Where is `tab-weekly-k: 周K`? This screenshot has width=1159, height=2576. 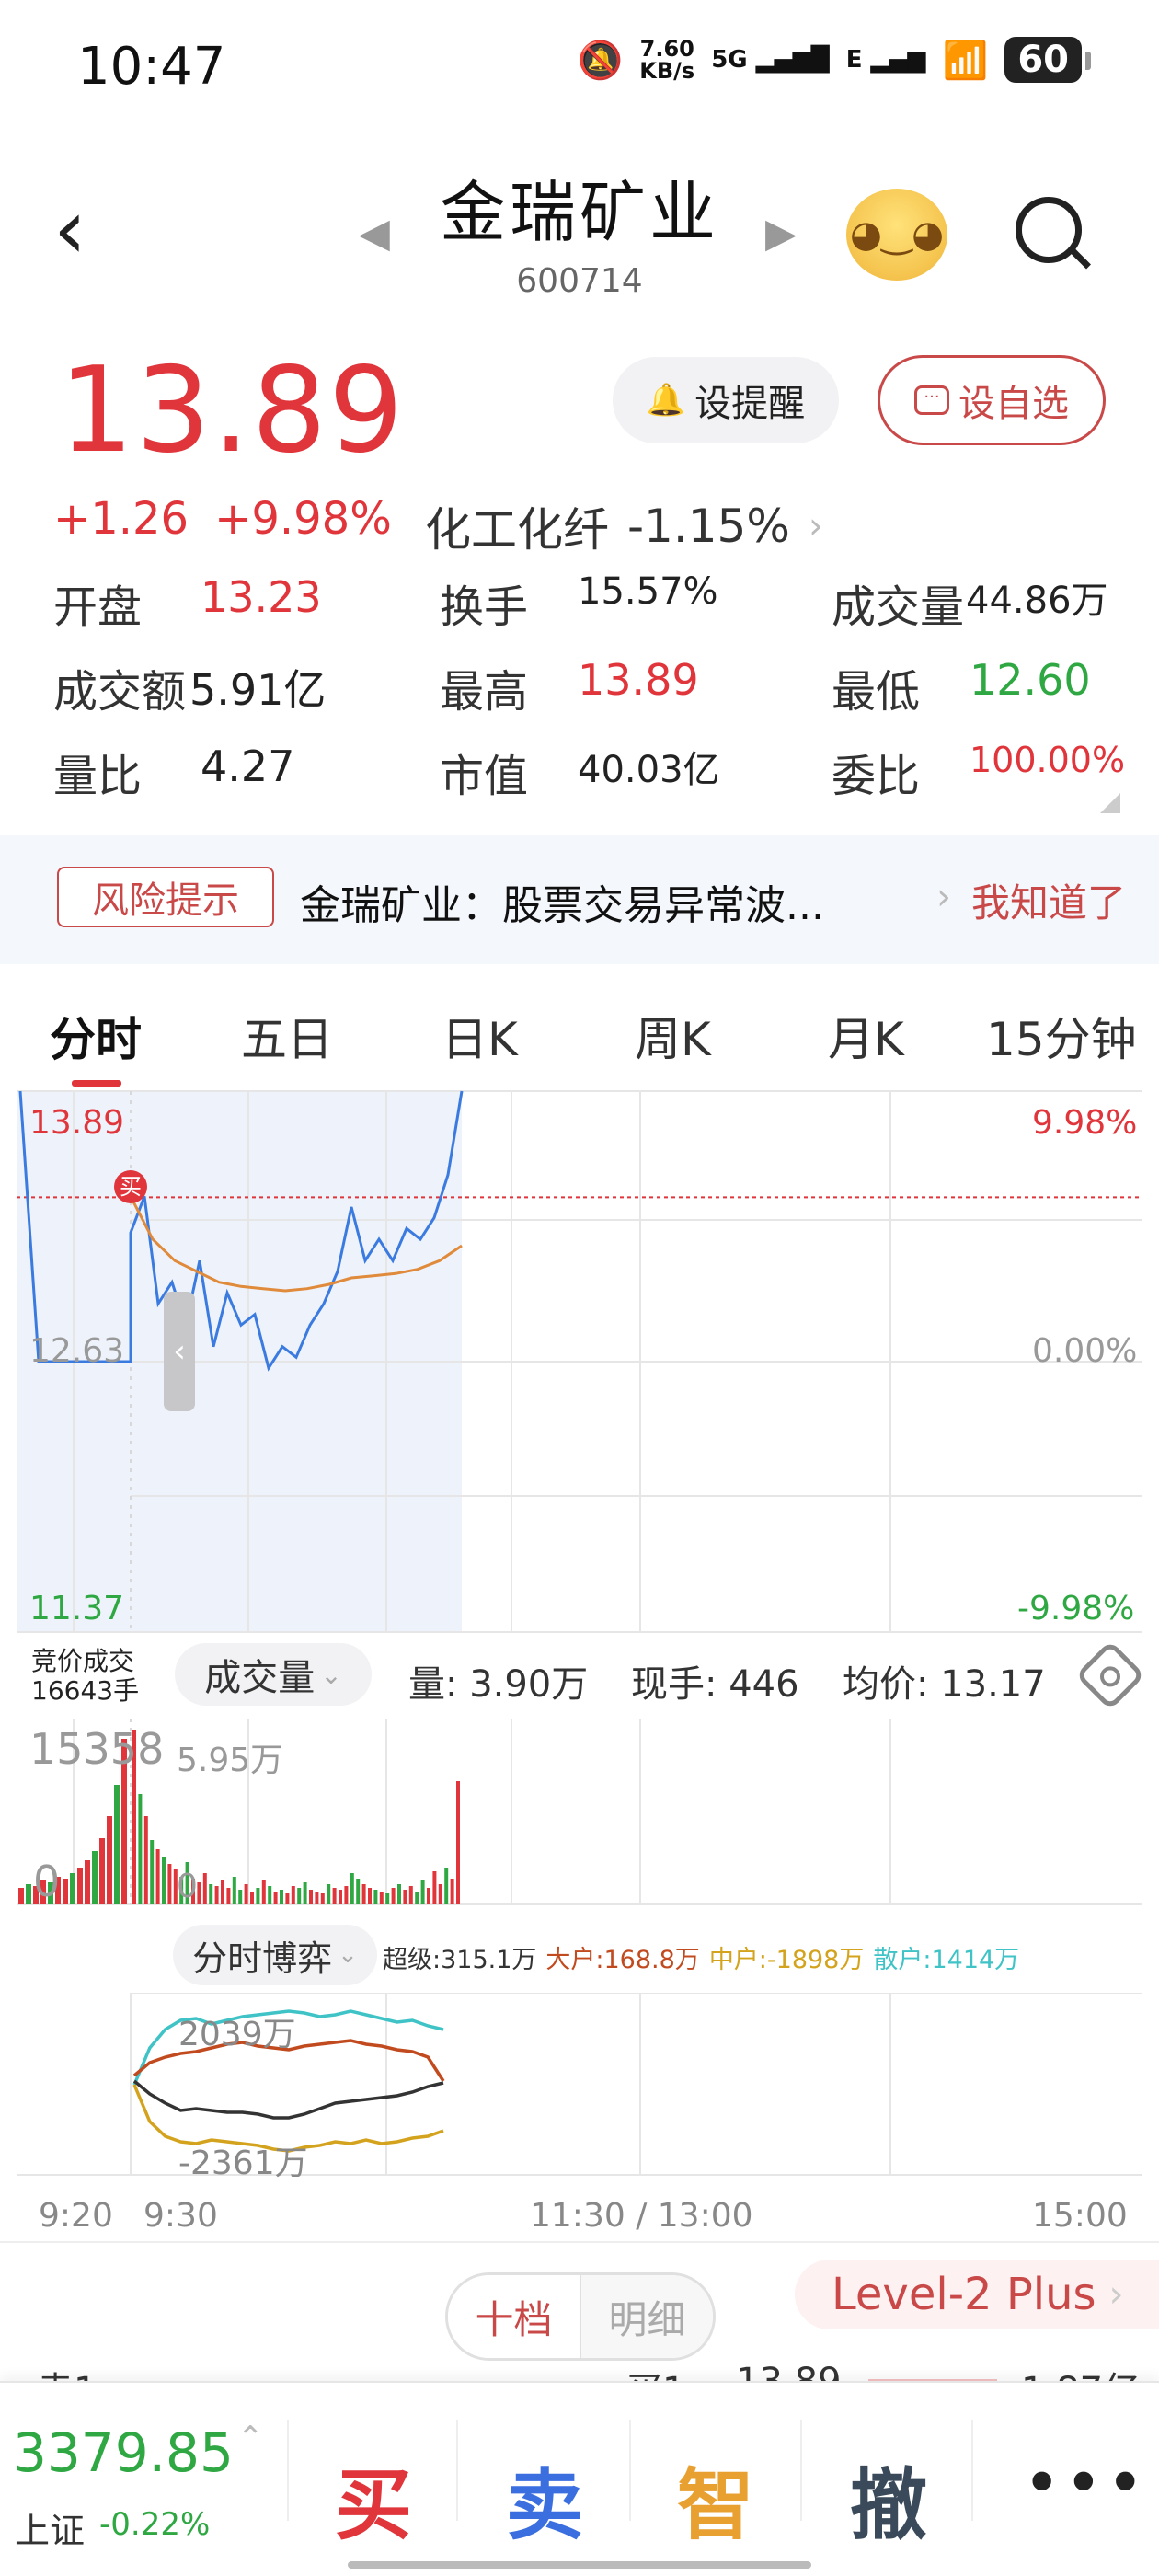
tab-weekly-k: 周K is located at coordinates (673, 1036).